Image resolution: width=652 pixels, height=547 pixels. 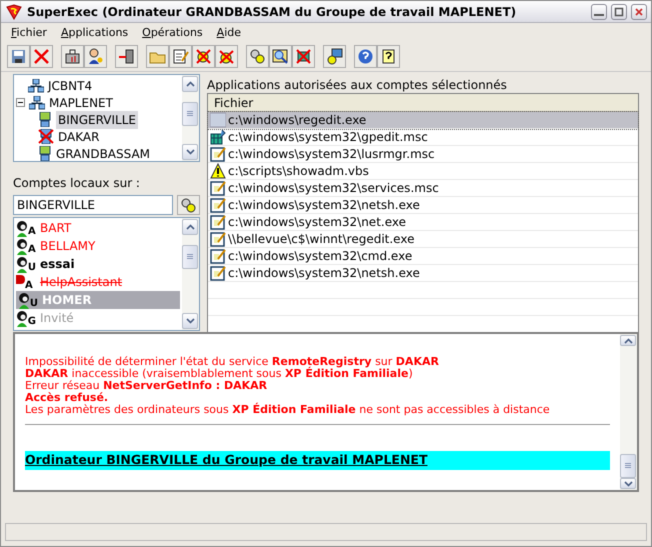 I want to click on minimize-icon, so click(x=599, y=15).